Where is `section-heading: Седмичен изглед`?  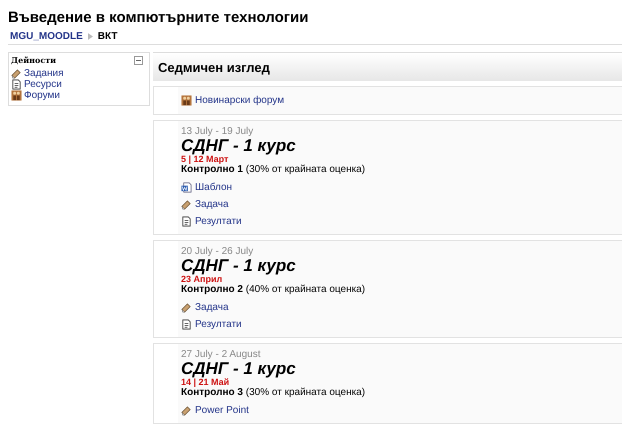
section-heading: Седмичен изглед is located at coordinates (214, 67).